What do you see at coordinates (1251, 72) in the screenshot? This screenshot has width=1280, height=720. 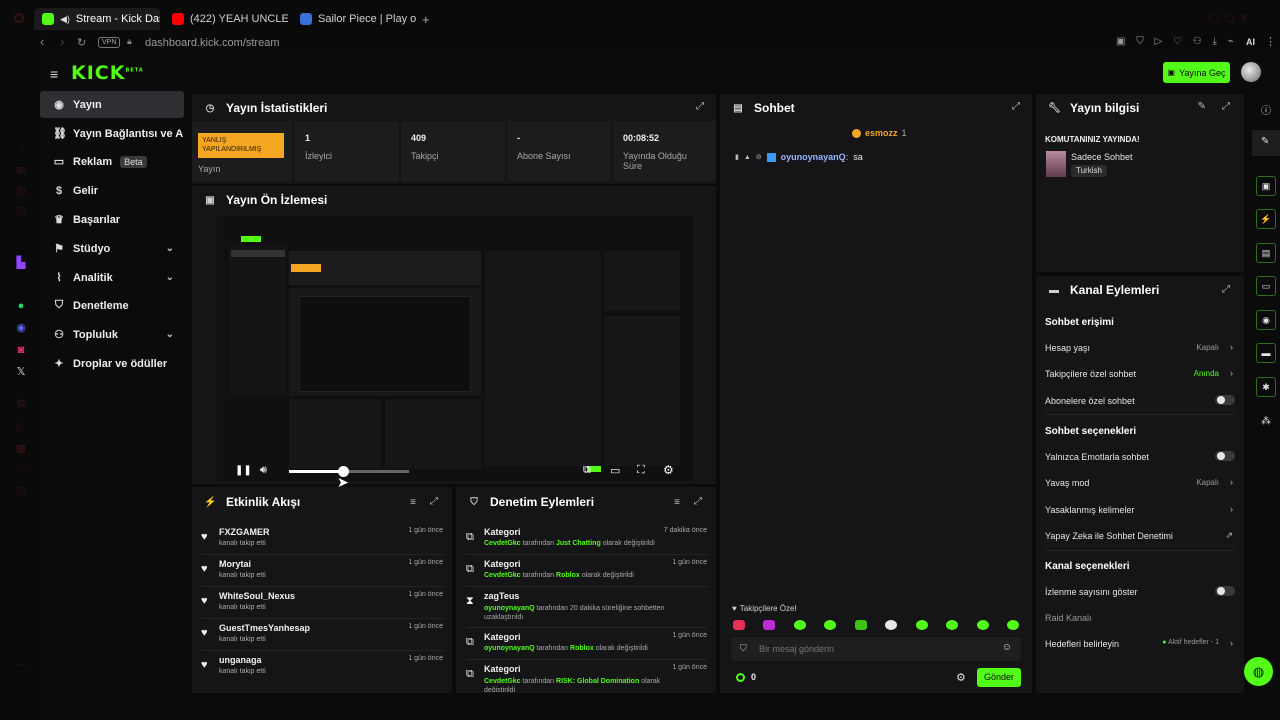 I see `avatar` at bounding box center [1251, 72].